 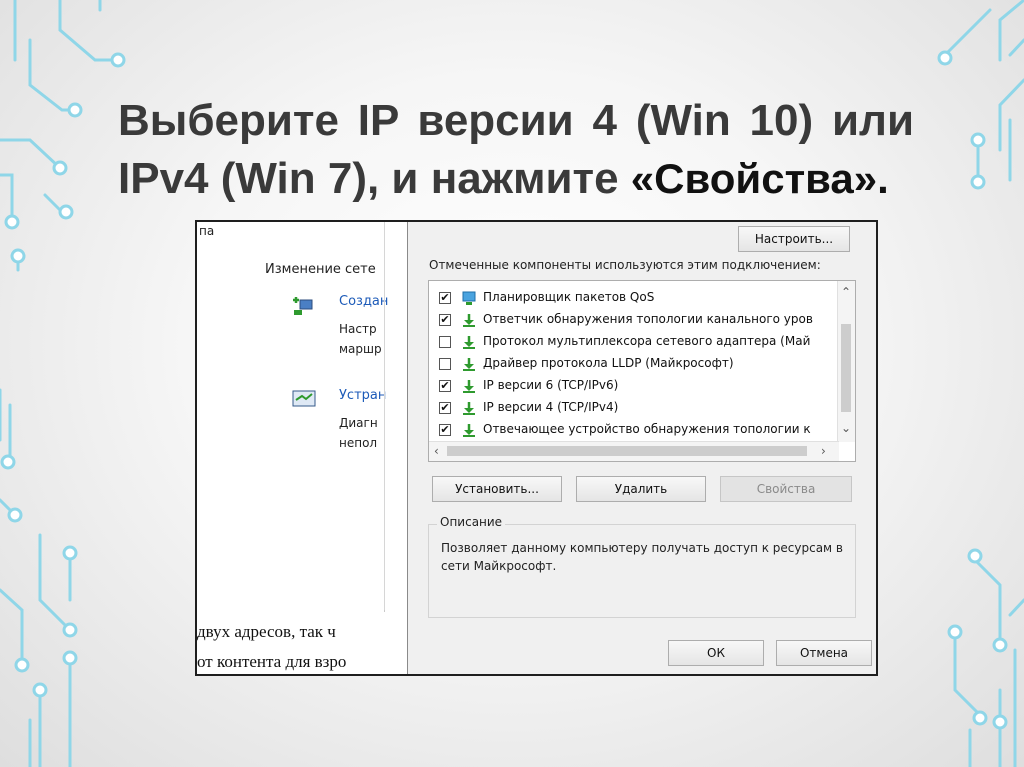 I want to click on component-row: ✔ Планировщик пакетов QoS, so click(x=634, y=298).